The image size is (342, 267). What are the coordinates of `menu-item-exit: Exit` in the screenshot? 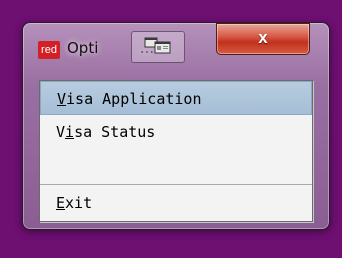 It's located at (176, 203).